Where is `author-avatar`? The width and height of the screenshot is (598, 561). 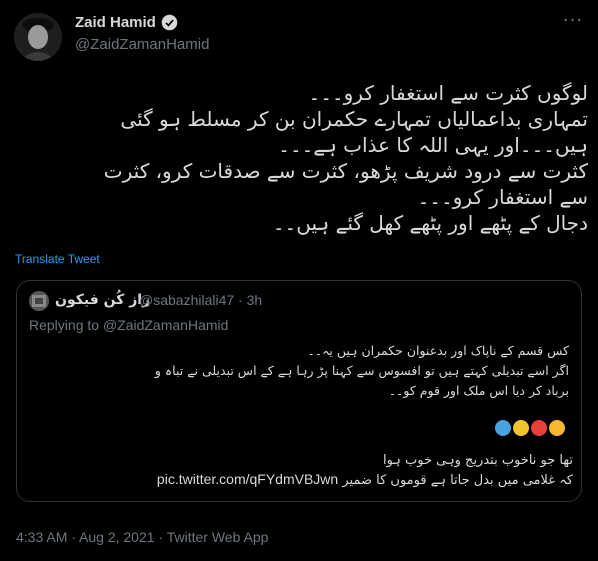 author-avatar is located at coordinates (38, 37).